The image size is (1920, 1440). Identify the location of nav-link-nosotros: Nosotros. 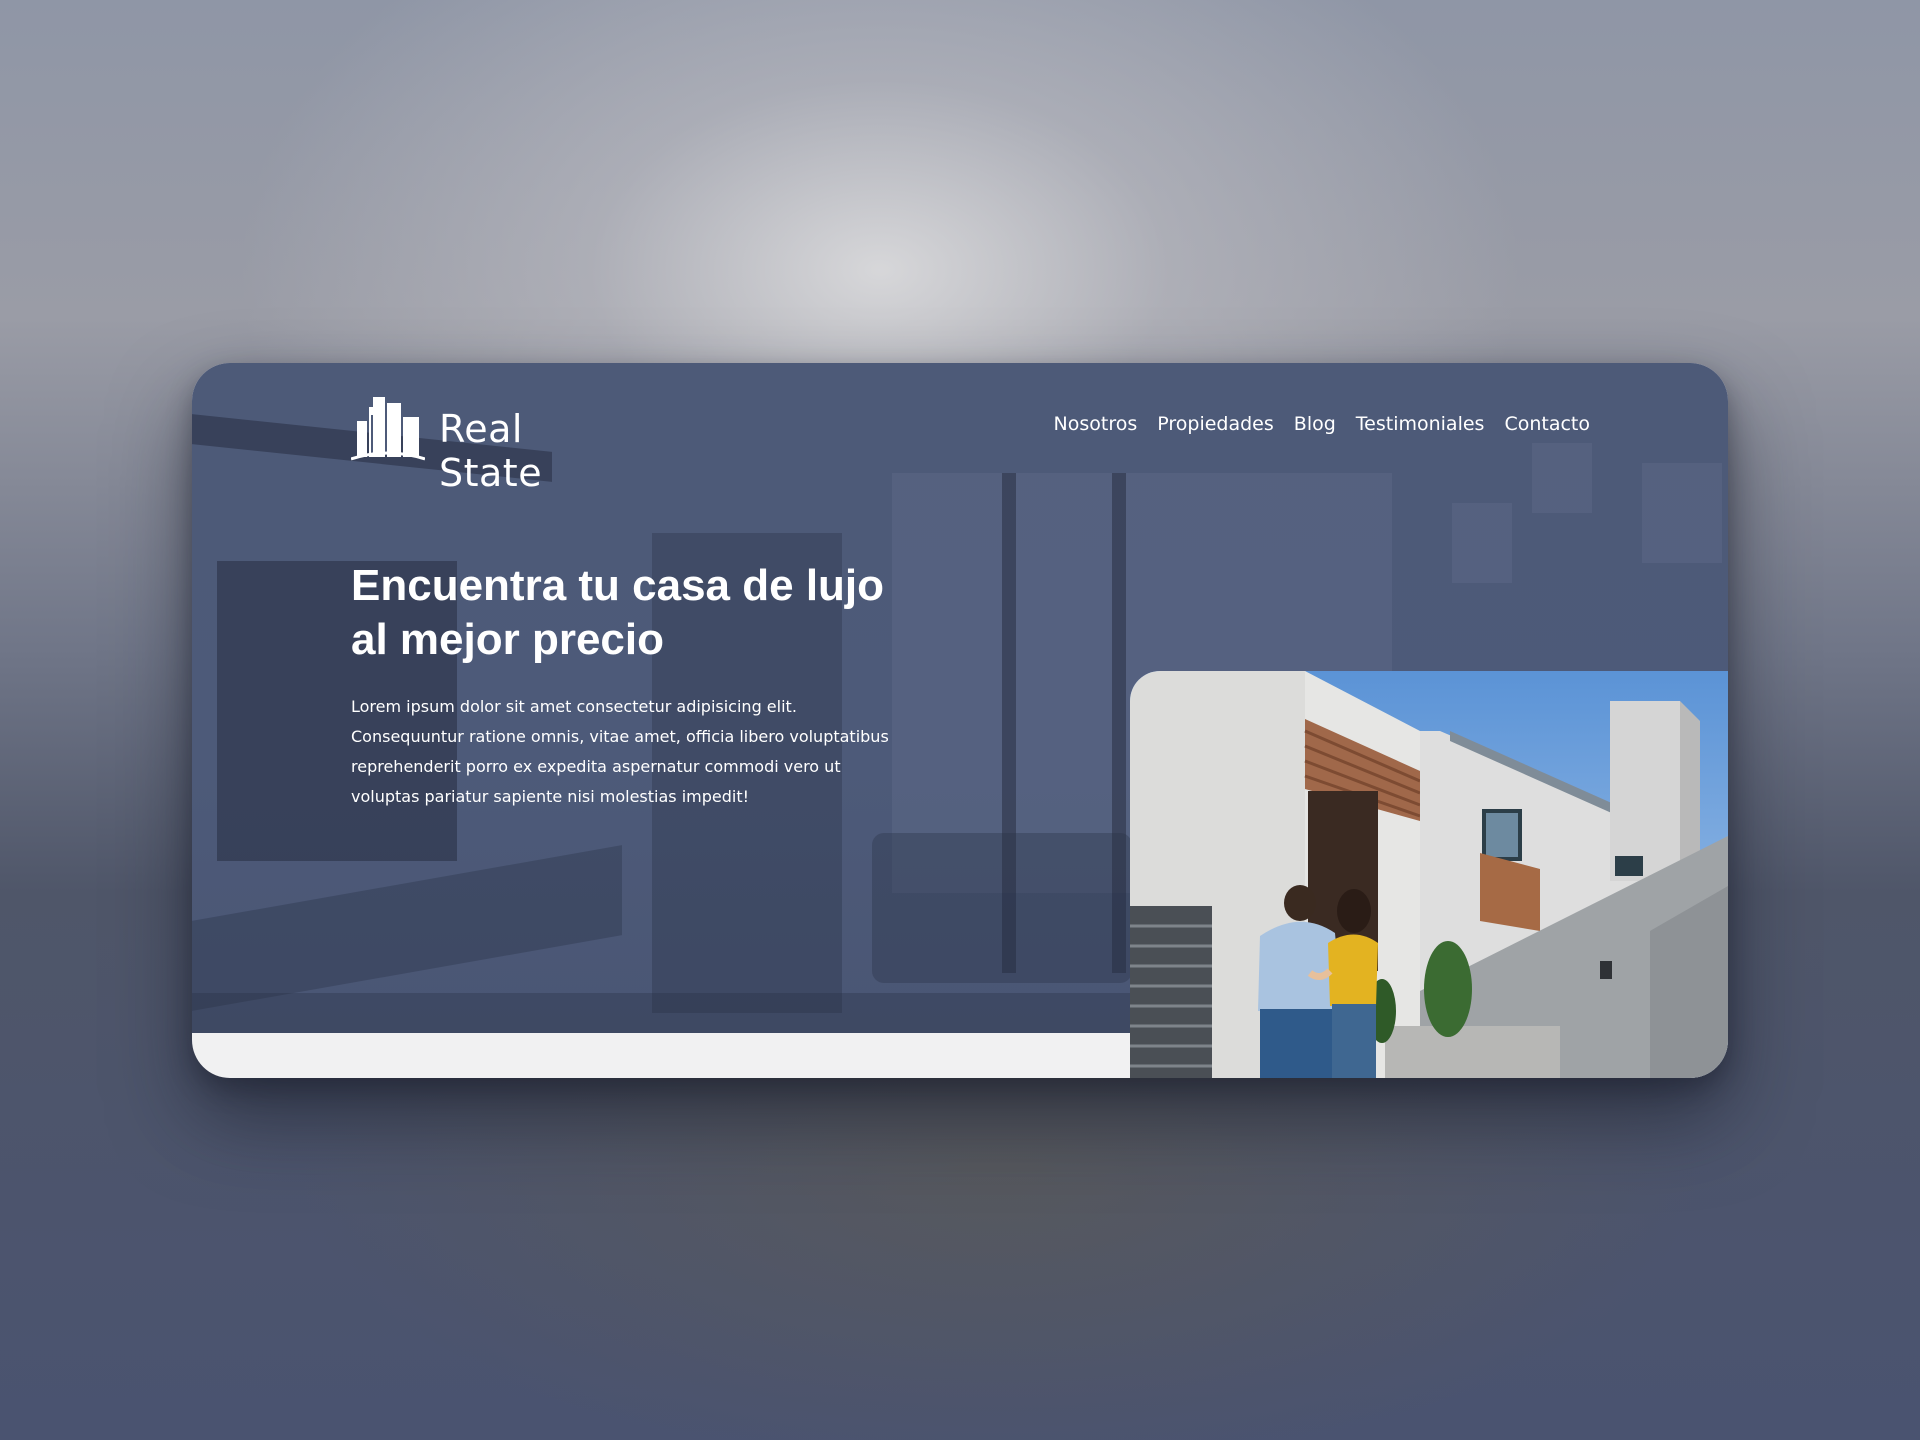
(1096, 424).